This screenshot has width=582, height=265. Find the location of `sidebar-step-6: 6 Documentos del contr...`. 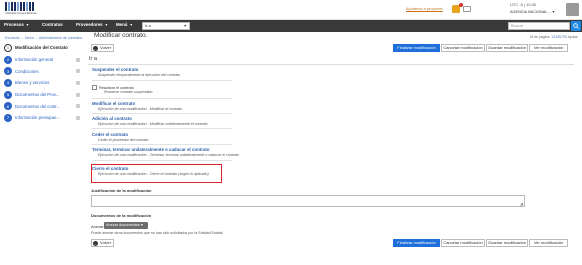

sidebar-step-6: 6 Documentos del contr... is located at coordinates (44, 106).